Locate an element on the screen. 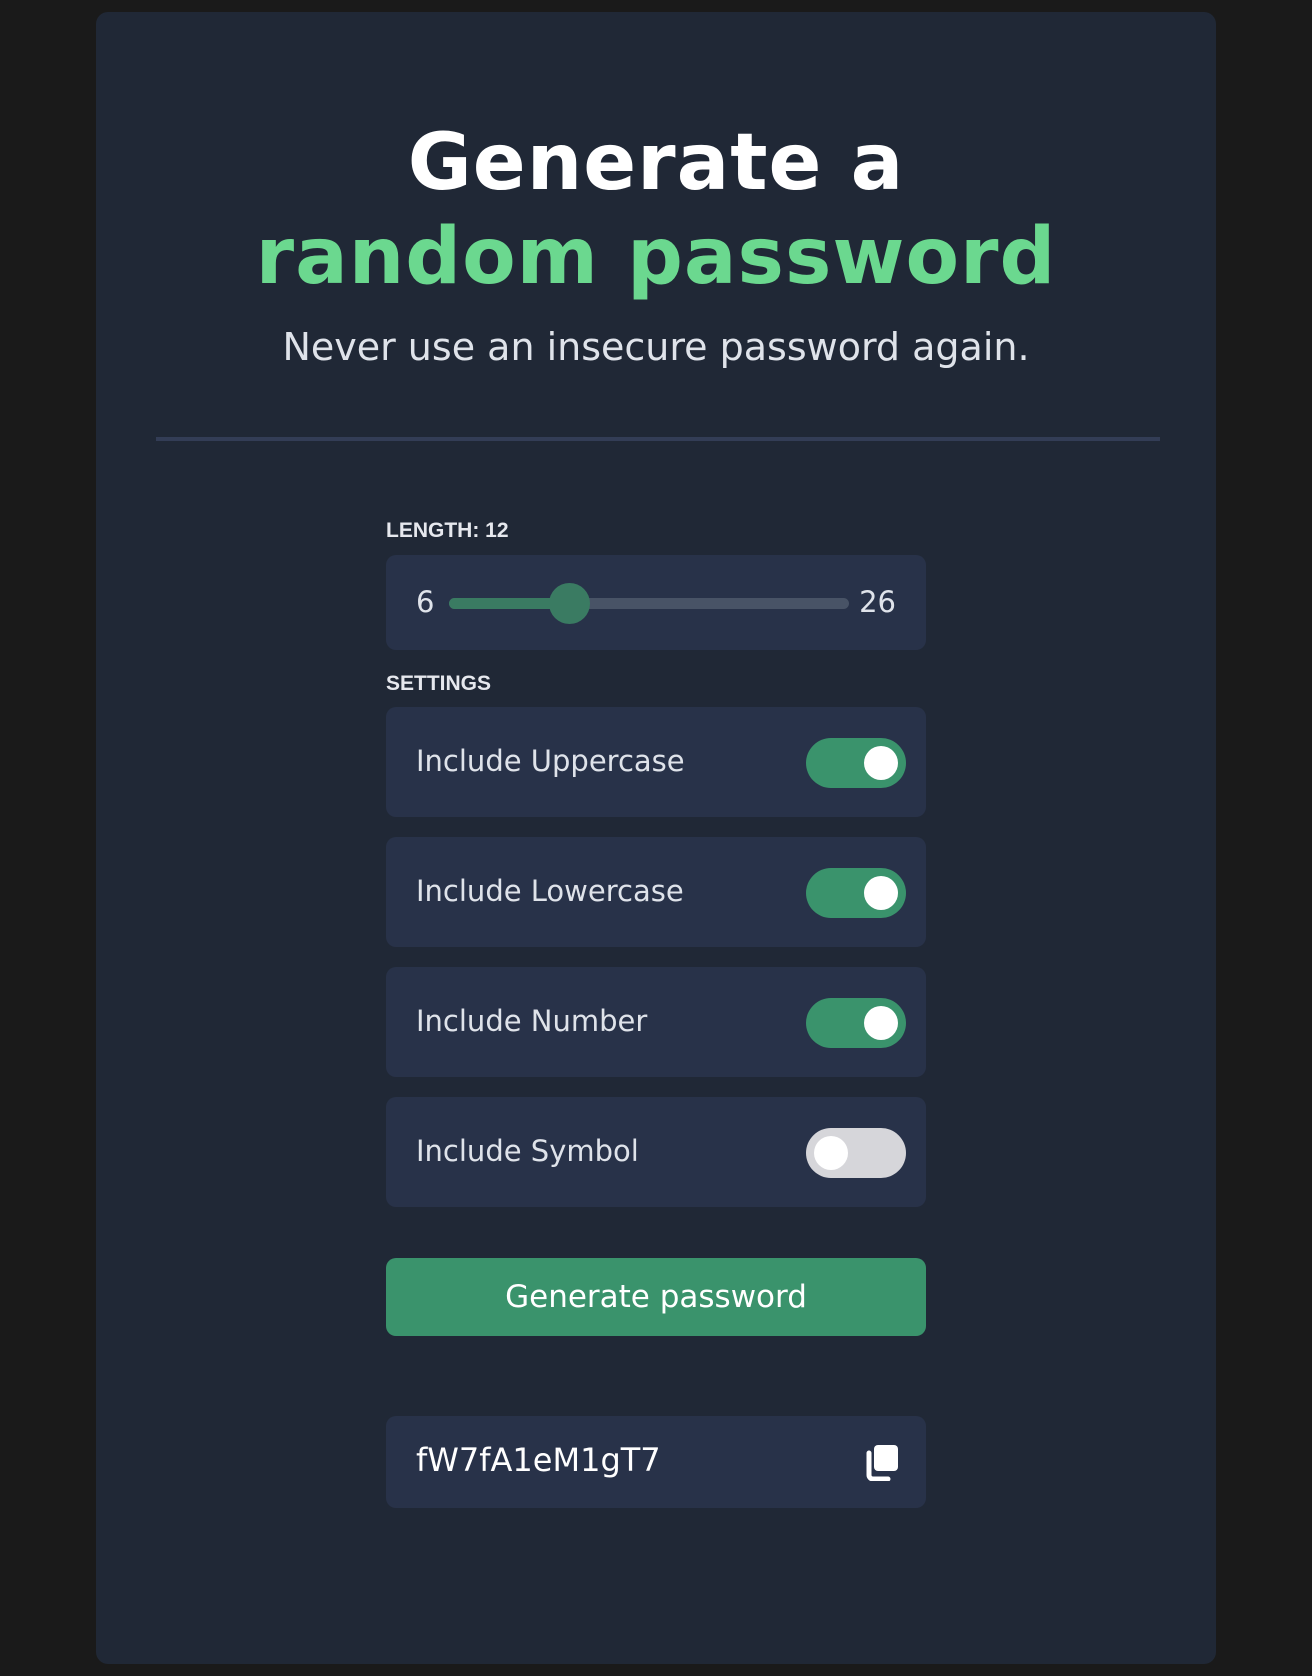  length-slider is located at coordinates (649, 603).